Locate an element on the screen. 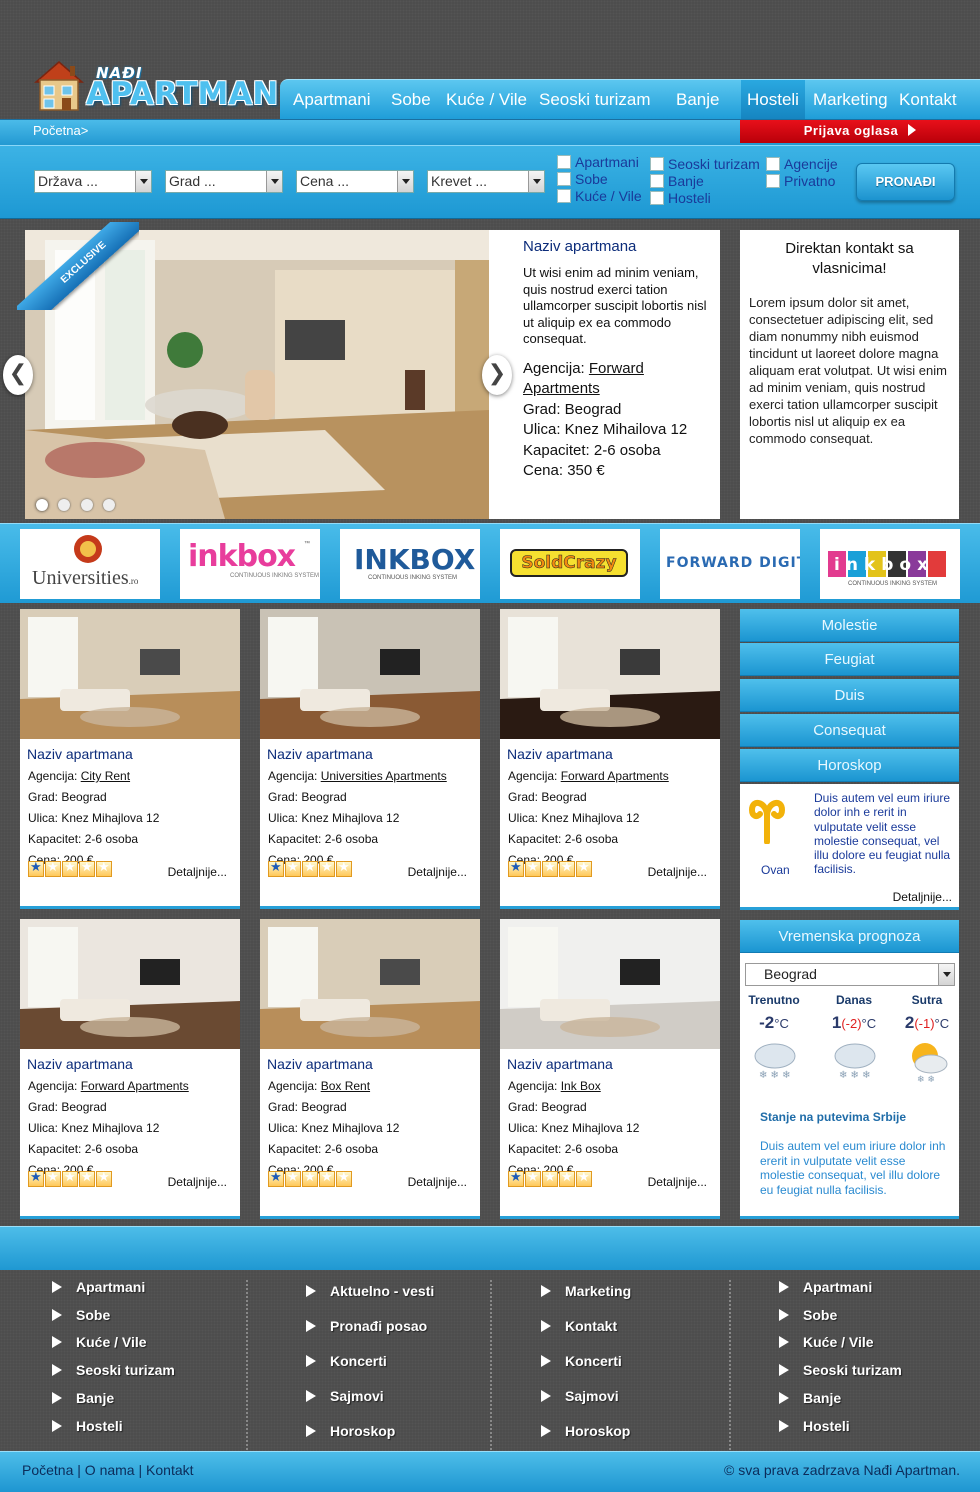  road-conditions-title: Stanje na putevima Srbije is located at coordinates (833, 1117).